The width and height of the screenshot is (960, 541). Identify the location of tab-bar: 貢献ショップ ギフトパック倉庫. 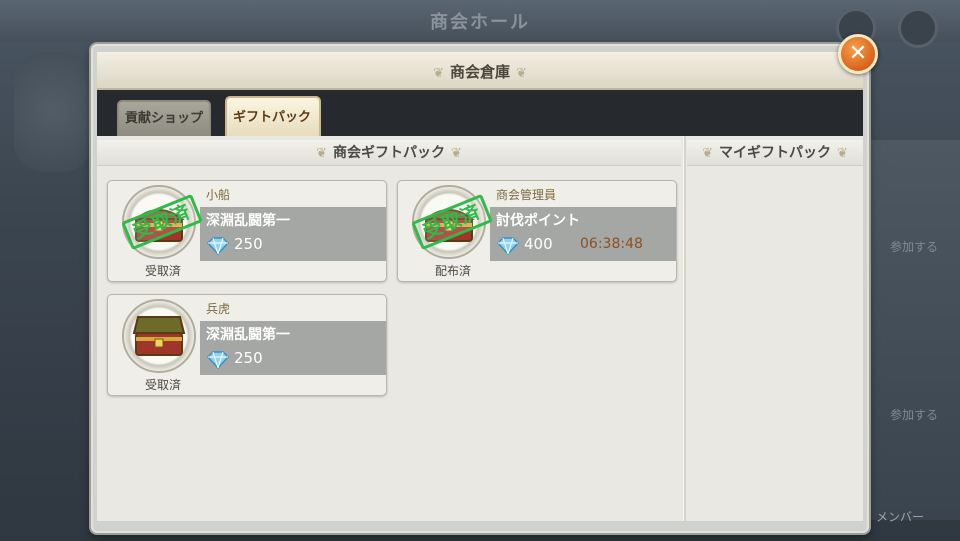
(480, 127).